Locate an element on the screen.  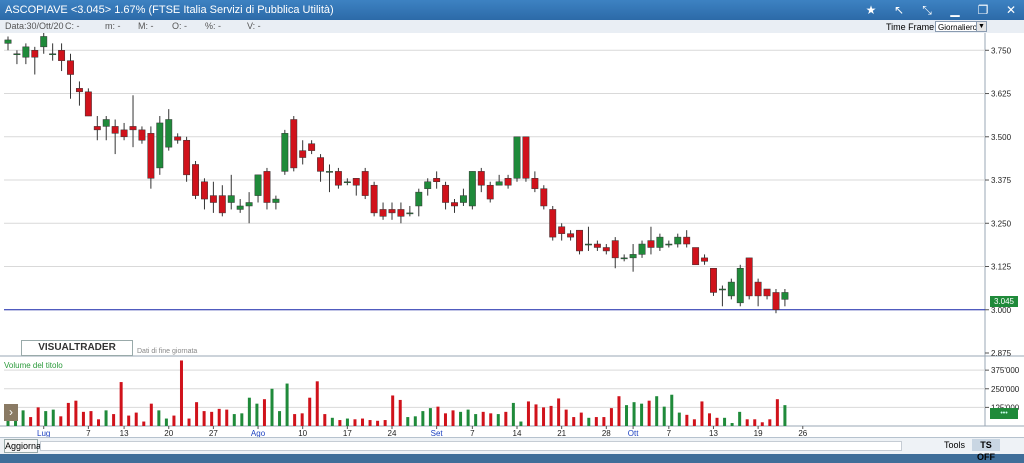
visualtrader-logo: VISUALTRADER is located at coordinates (77, 348).